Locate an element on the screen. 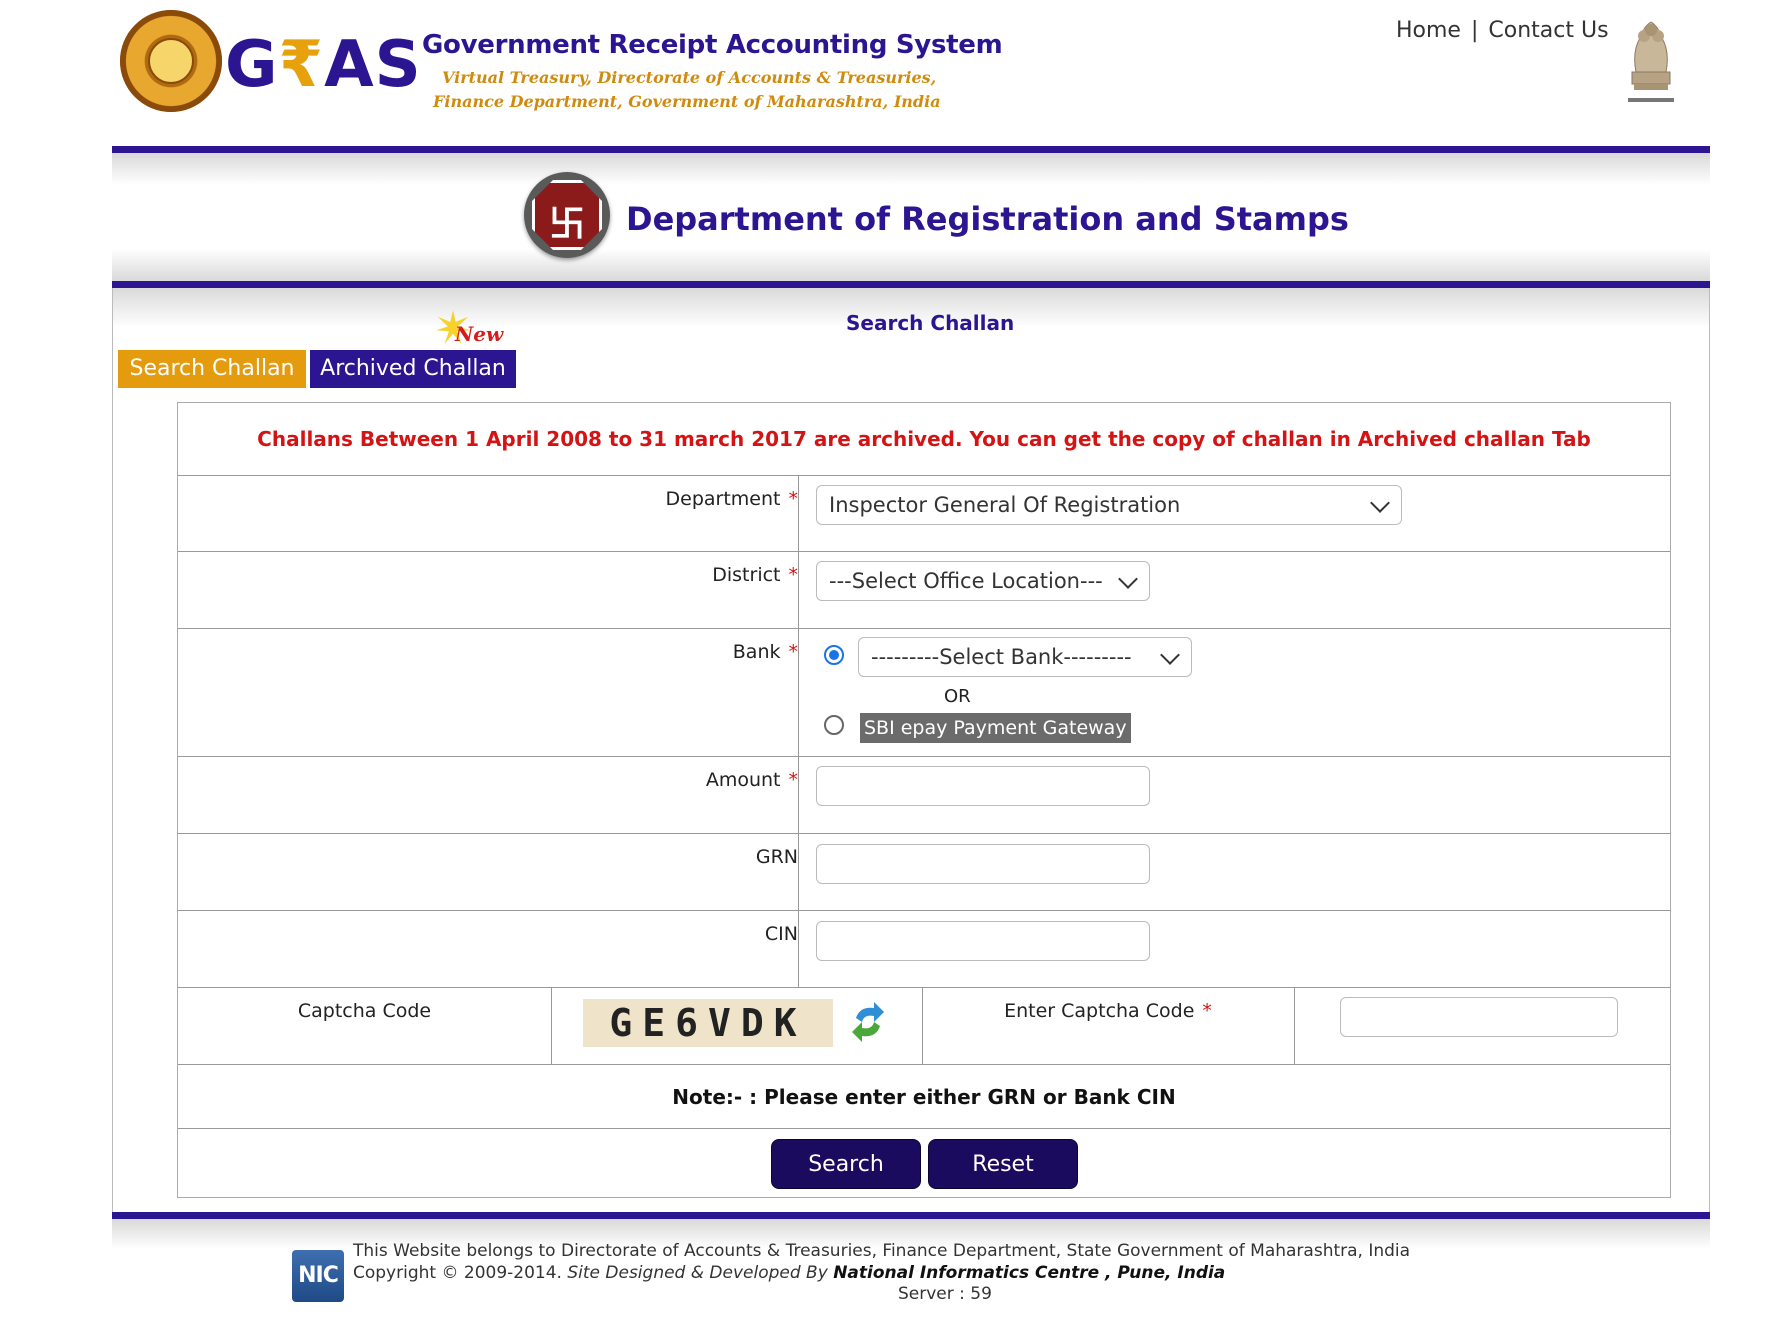 The height and width of the screenshot is (1332, 1790). bank-radio is located at coordinates (834, 655).